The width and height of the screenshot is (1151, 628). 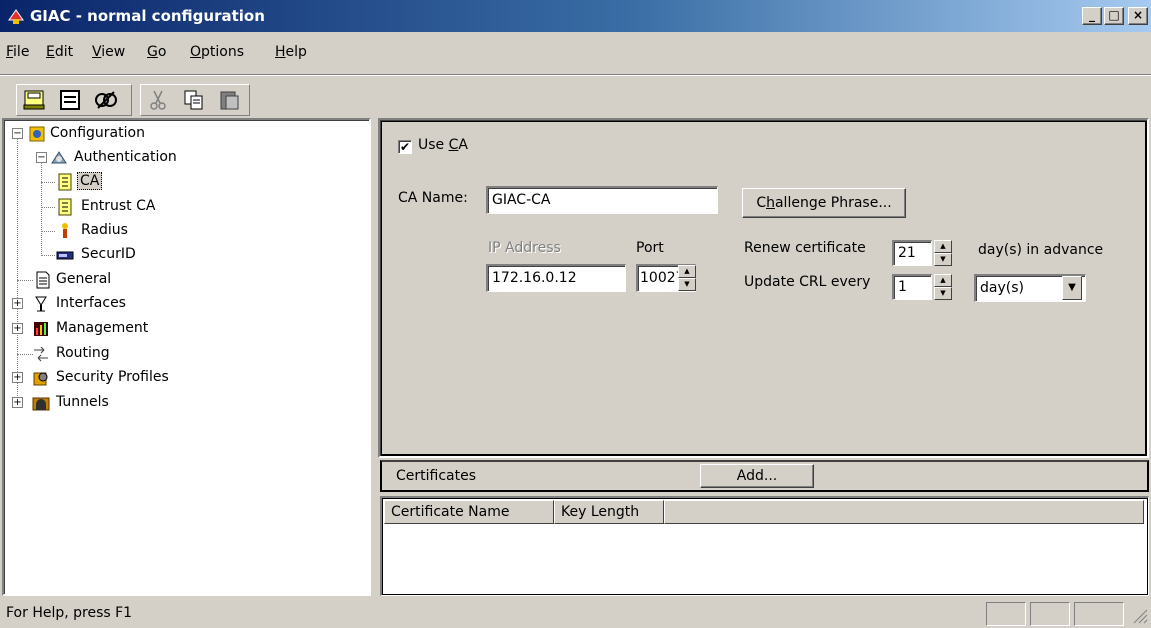 I want to click on copy-button, so click(x=194, y=100).